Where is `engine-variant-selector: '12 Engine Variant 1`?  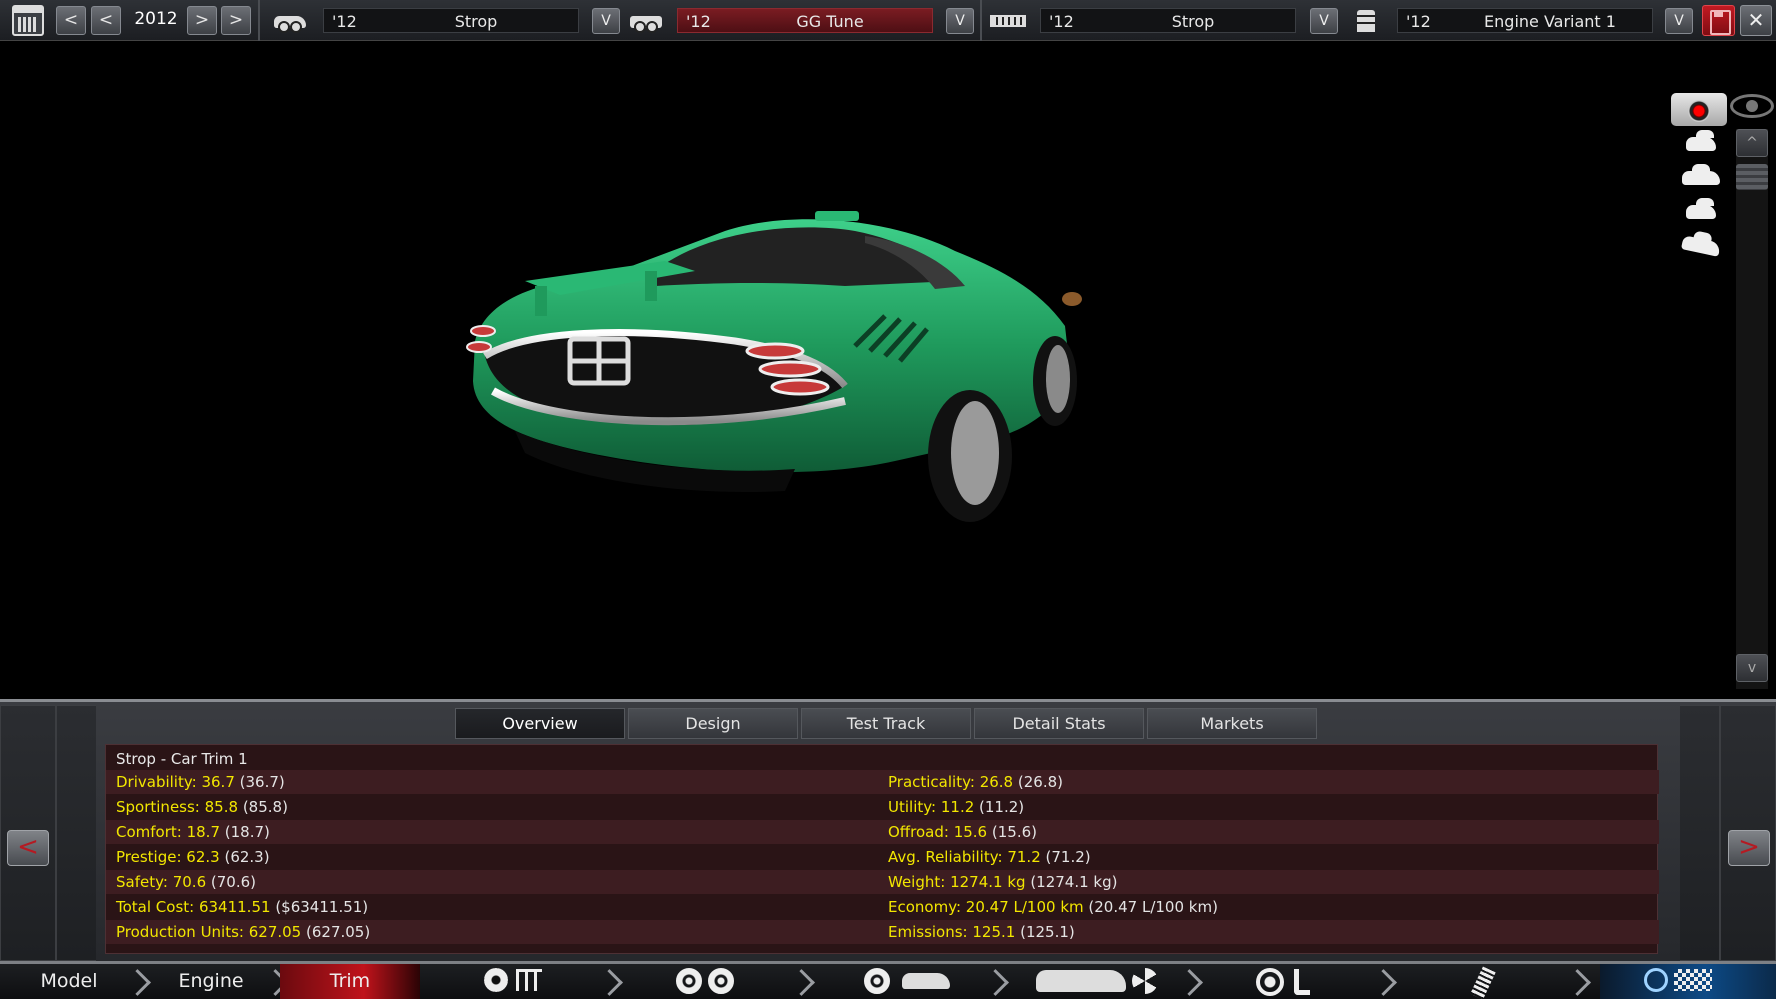 engine-variant-selector: '12 Engine Variant 1 is located at coordinates (1525, 20).